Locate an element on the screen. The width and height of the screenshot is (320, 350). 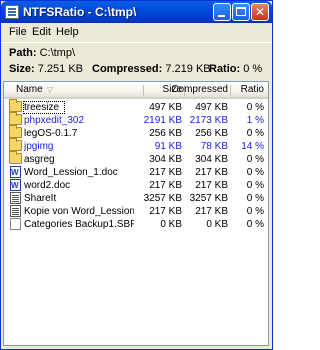
file-icon is located at coordinates (15, 224).